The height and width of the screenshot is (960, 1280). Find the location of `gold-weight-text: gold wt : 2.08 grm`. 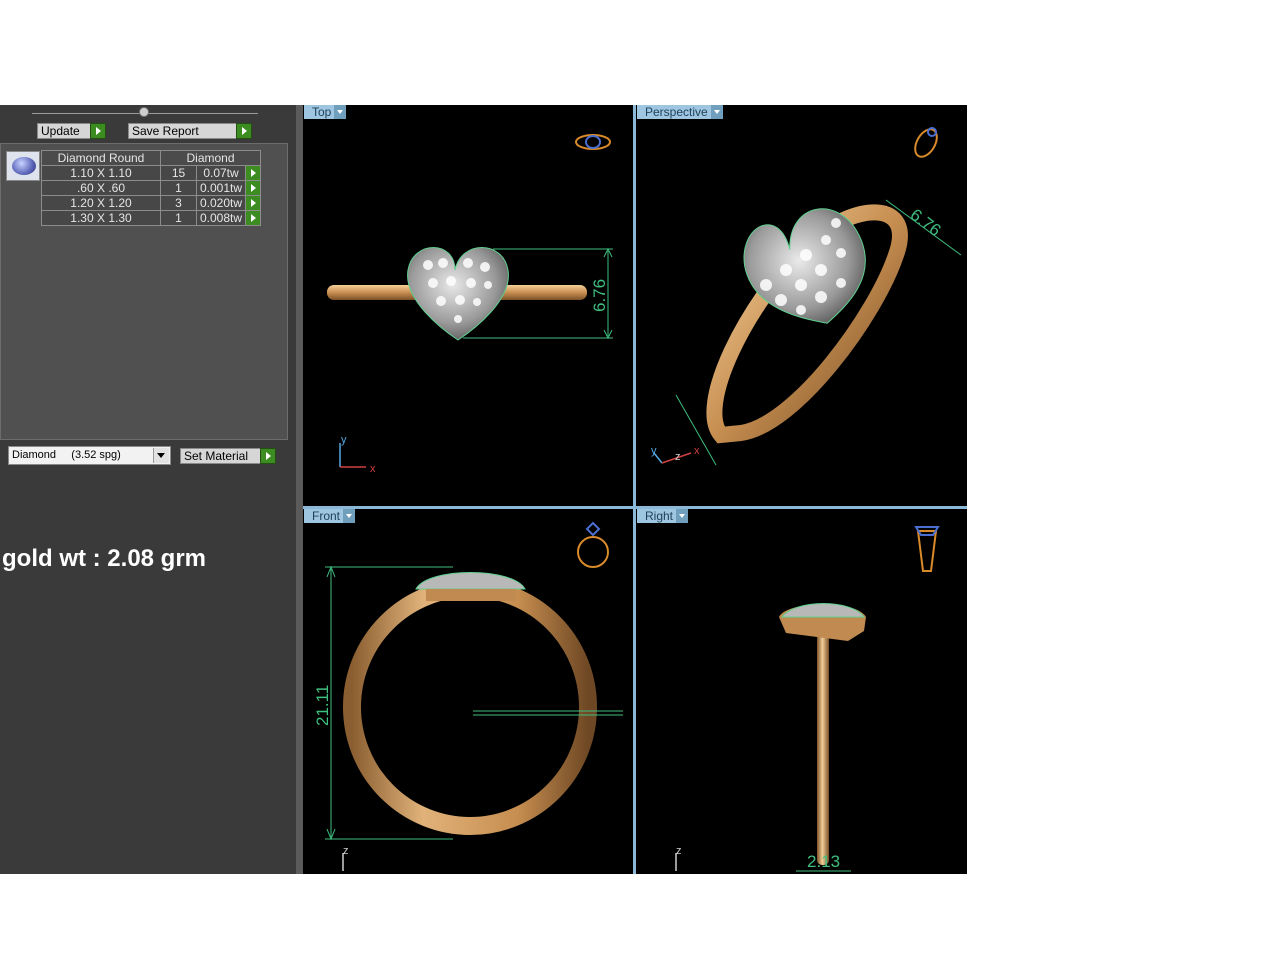

gold-weight-text: gold wt : 2.08 grm is located at coordinates (104, 558).